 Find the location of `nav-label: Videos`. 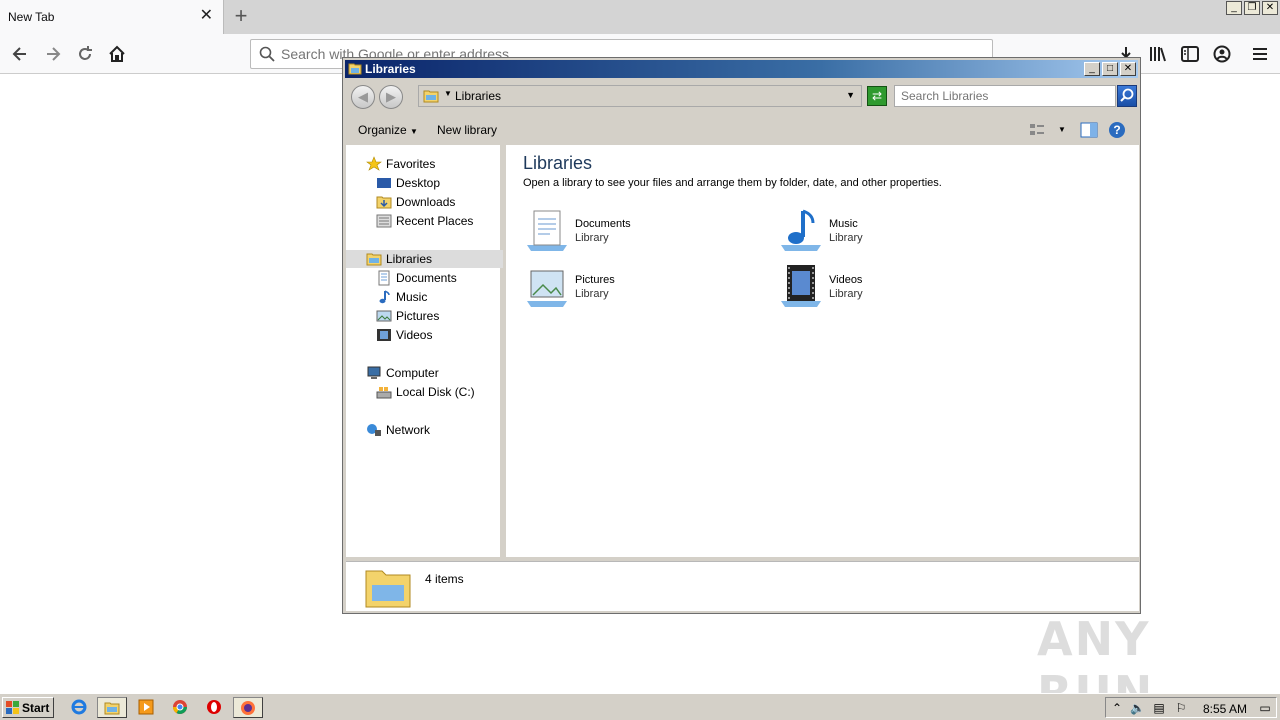

nav-label: Videos is located at coordinates (414, 335).